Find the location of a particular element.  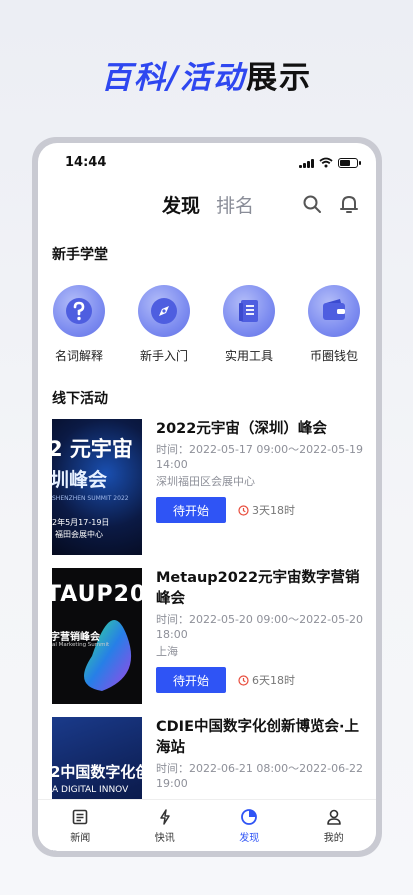

quick-item-tools: 实用工具 is located at coordinates (249, 324).